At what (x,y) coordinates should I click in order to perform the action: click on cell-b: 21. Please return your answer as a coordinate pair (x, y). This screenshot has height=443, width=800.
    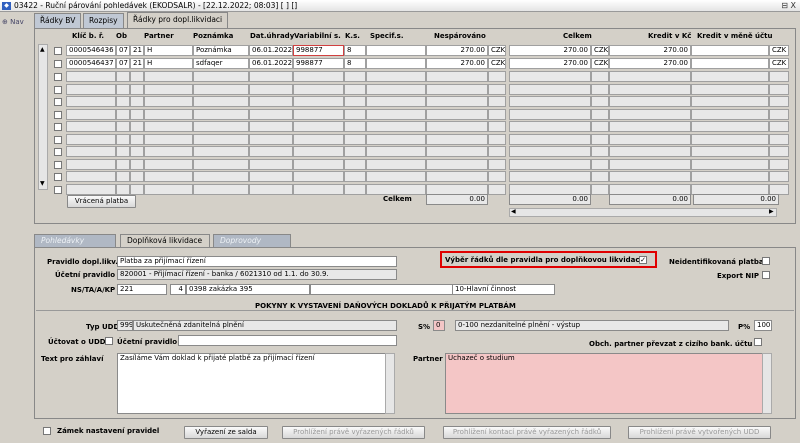
    Looking at the image, I should click on (137, 50).